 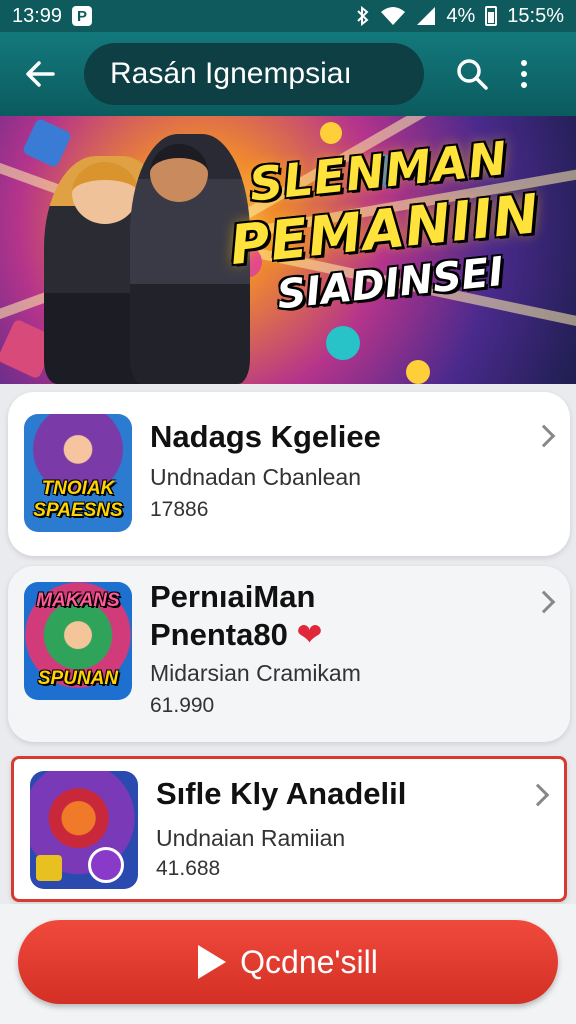 I want to click on game-subtitle: Midarsian Cramikam, so click(x=255, y=673).